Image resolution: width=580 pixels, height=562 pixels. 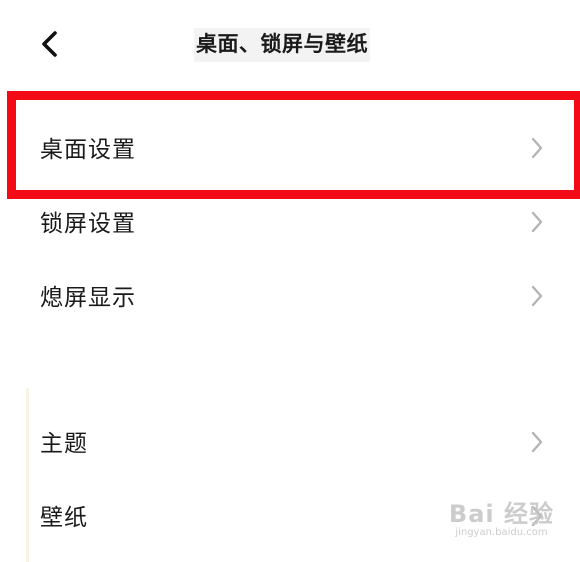 I want to click on watermark-logo: Bai 经验, so click(x=501, y=514).